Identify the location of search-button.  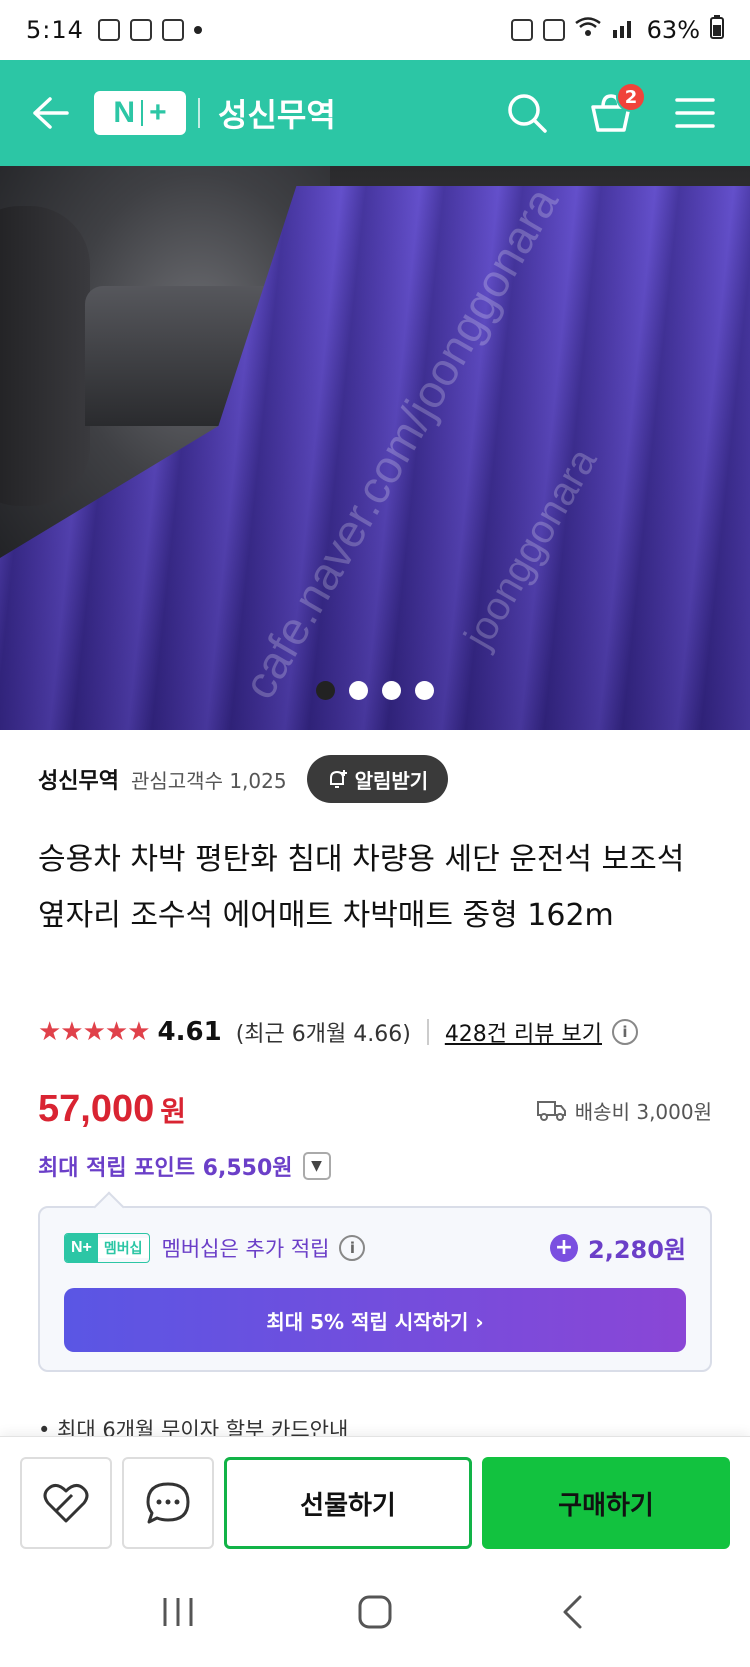
(527, 113).